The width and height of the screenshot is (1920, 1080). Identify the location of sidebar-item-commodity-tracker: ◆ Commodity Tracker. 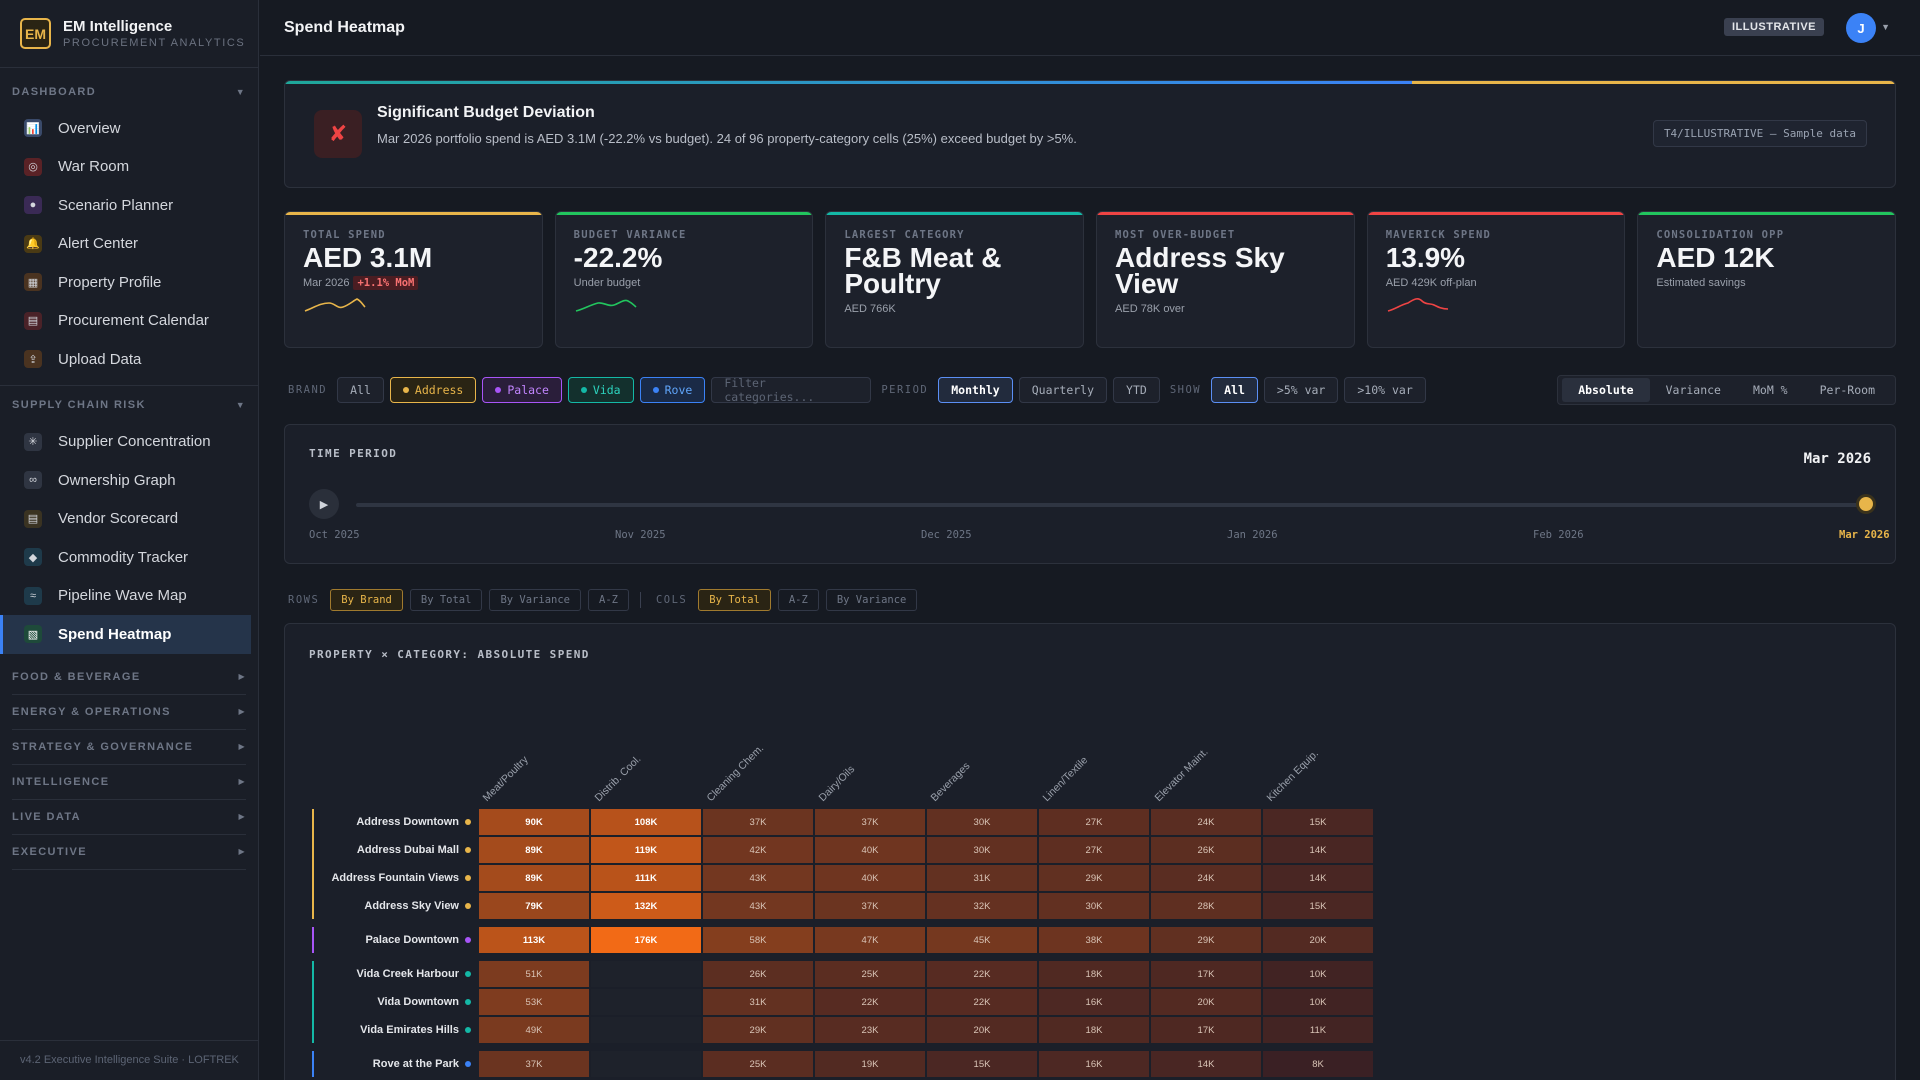
(129, 557).